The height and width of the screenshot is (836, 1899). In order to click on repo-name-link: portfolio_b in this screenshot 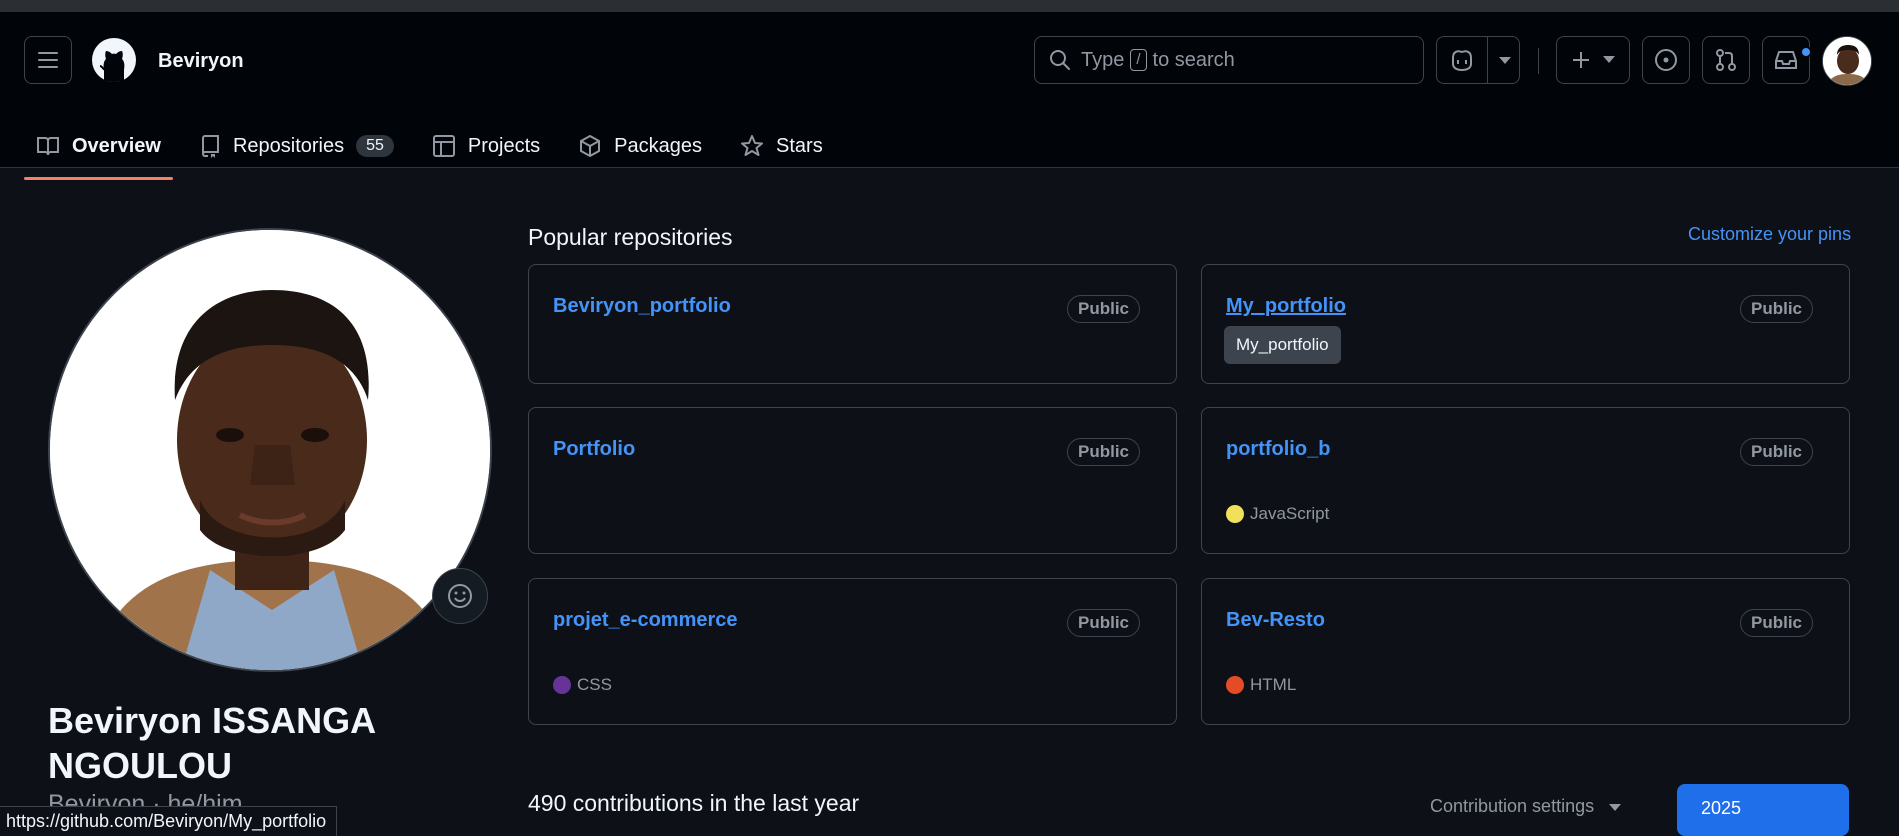, I will do `click(1278, 449)`.